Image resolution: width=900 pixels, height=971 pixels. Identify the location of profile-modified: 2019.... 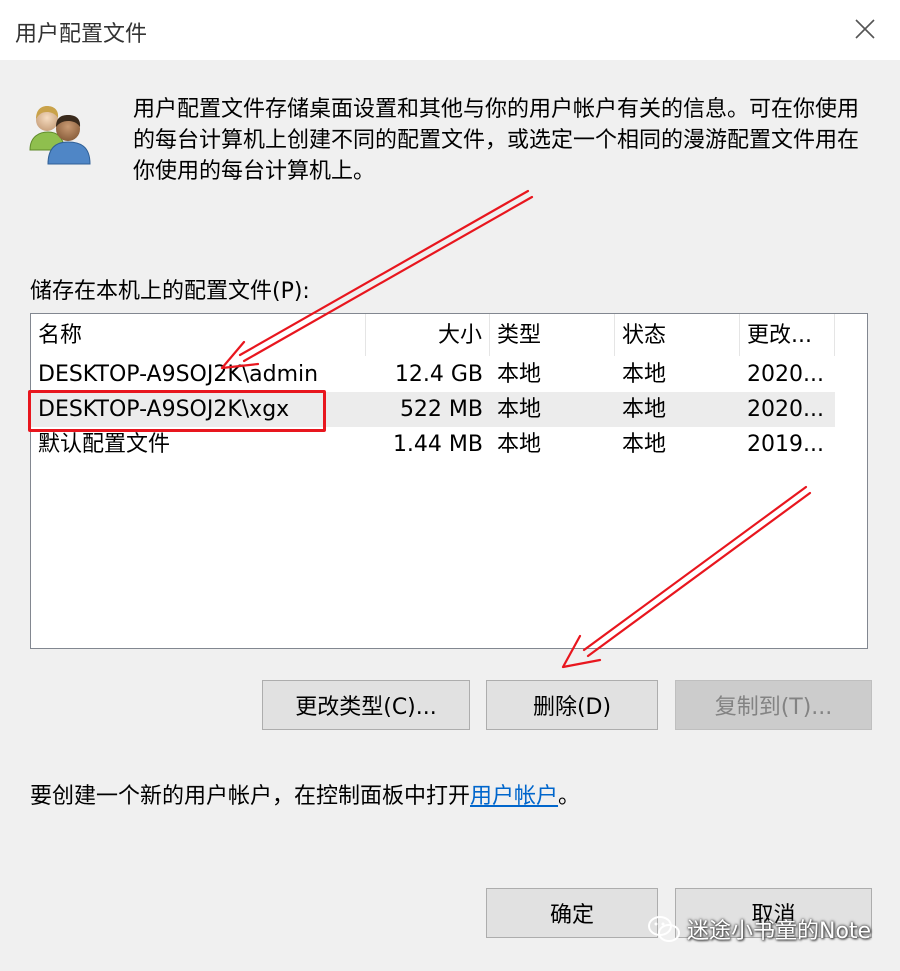
(785, 444).